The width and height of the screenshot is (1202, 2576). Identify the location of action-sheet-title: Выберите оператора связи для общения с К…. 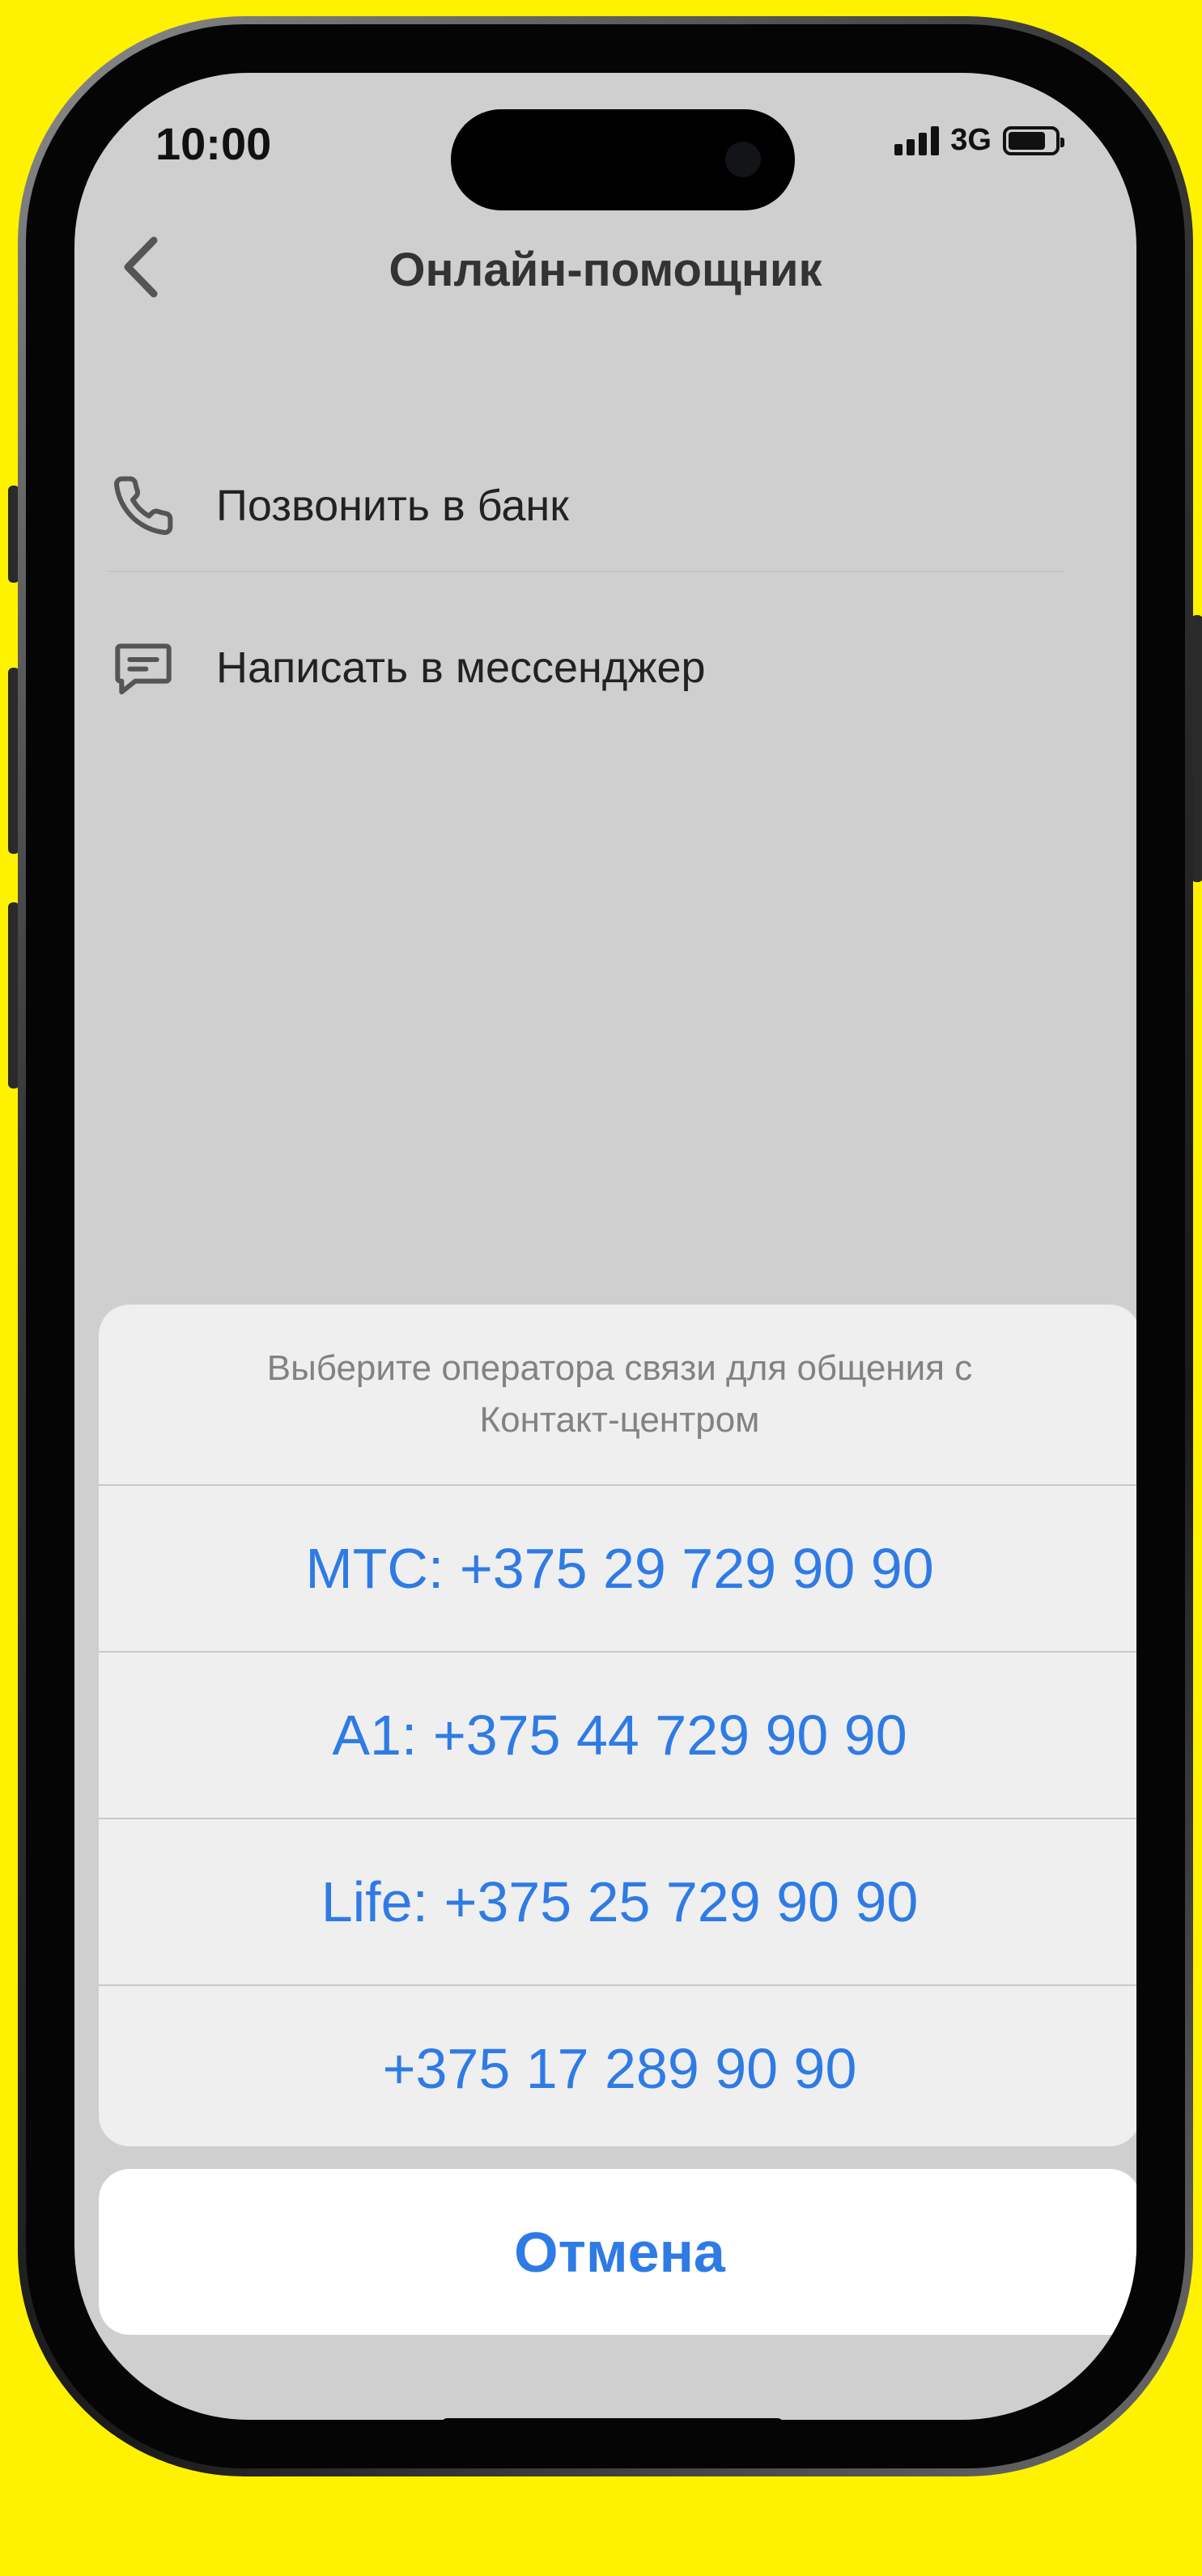
(619, 1394).